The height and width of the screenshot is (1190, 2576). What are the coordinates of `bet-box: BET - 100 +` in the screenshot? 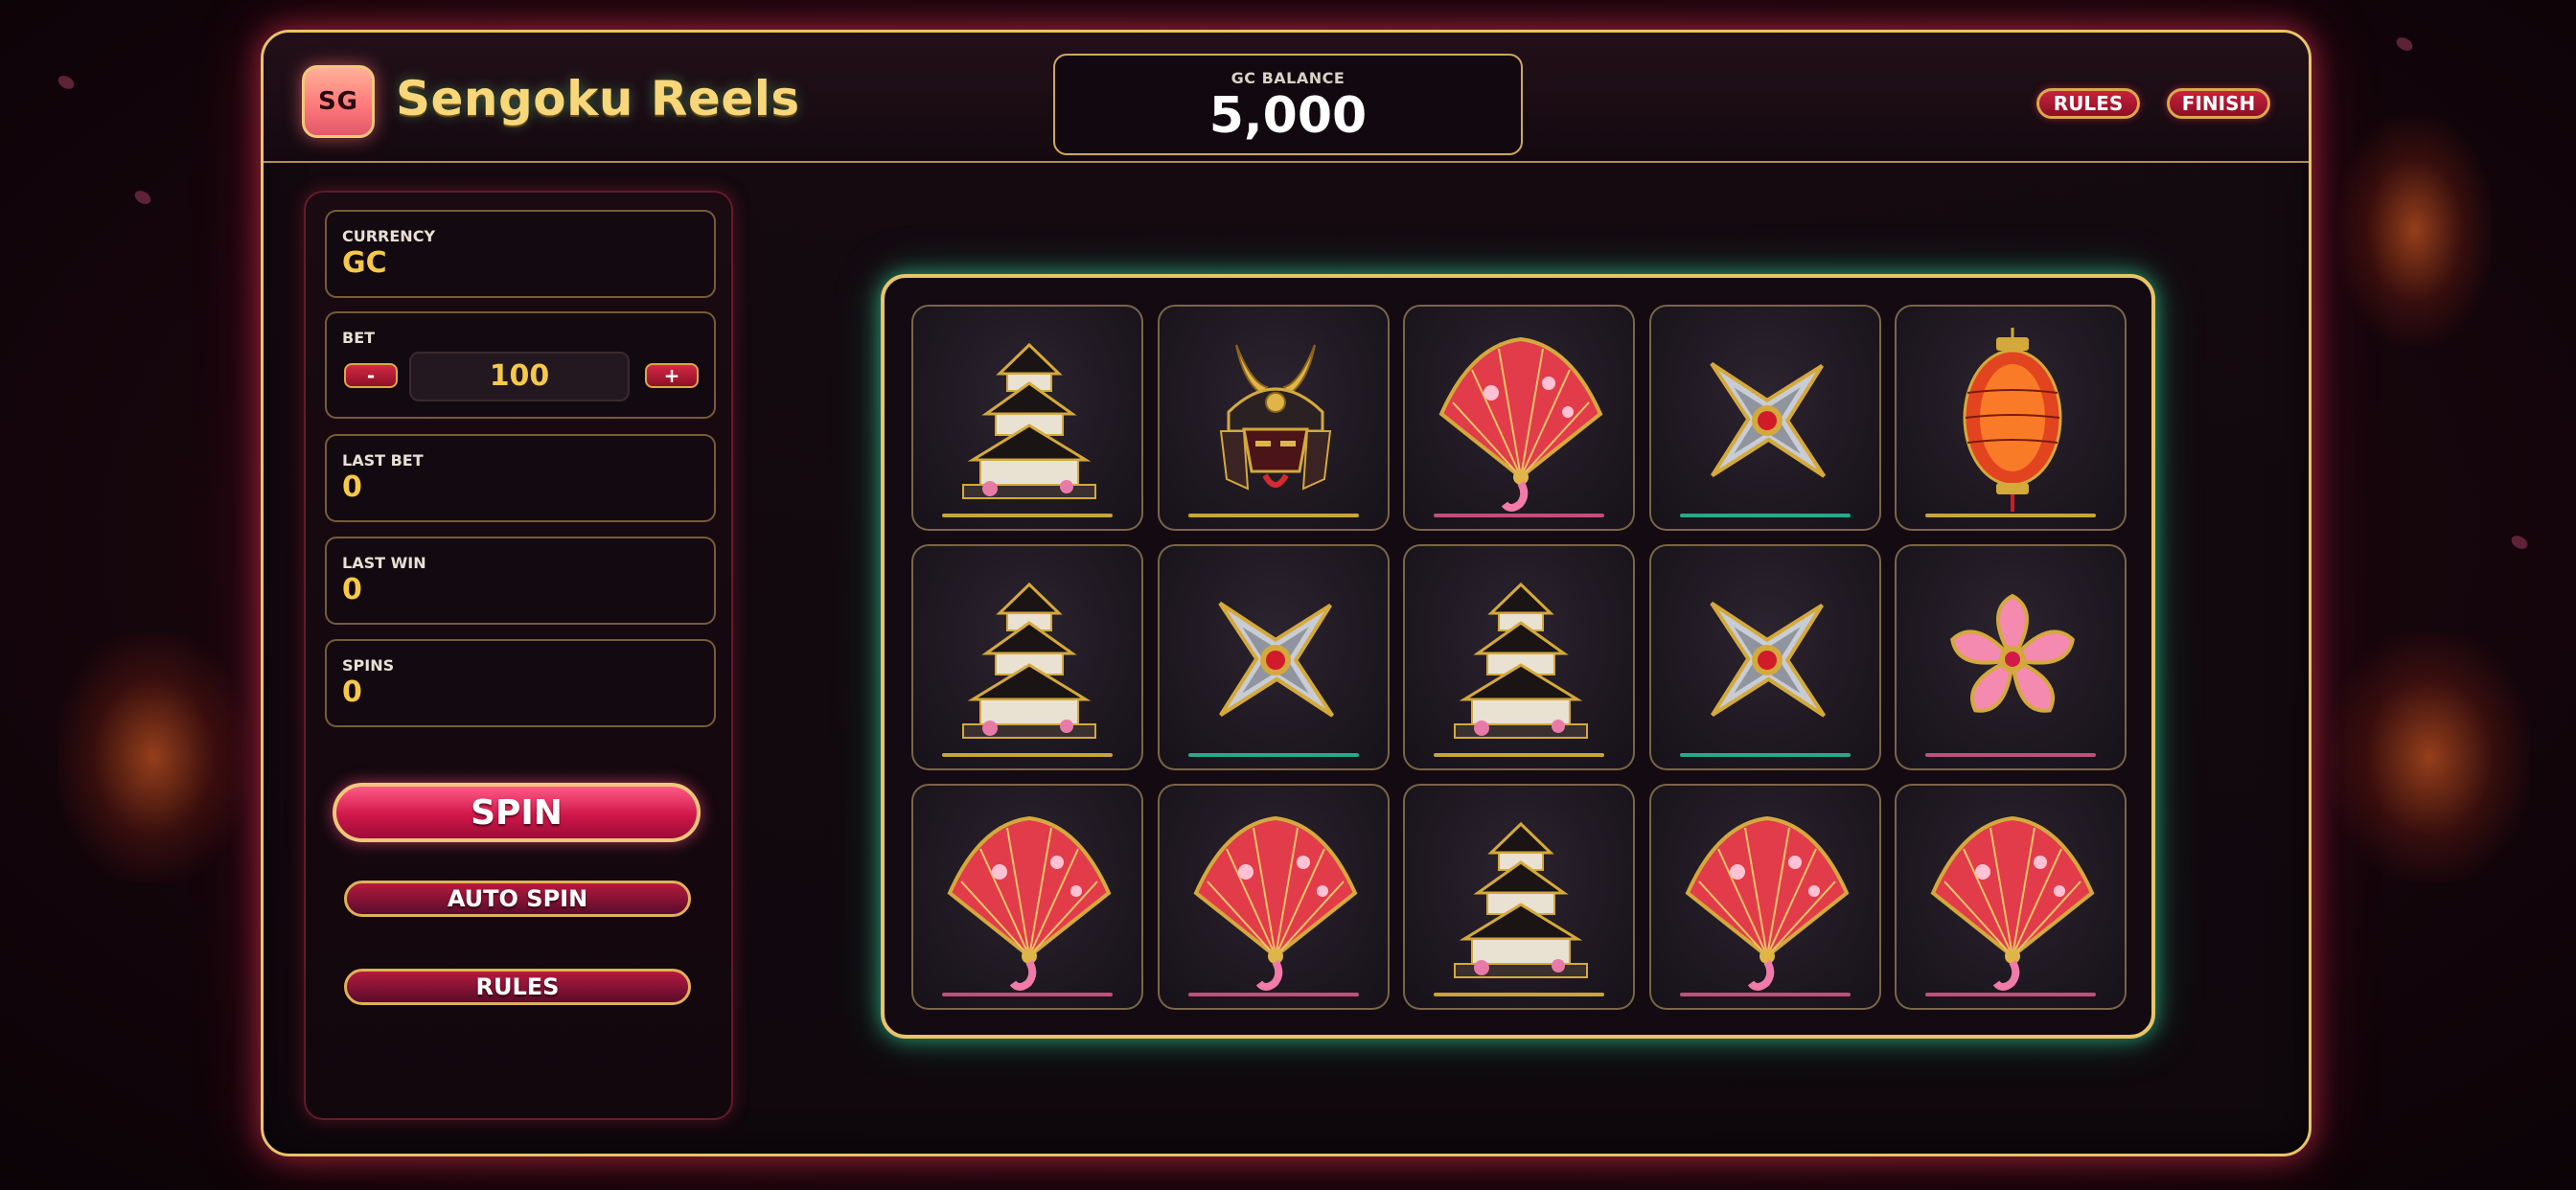 It's located at (520, 365).